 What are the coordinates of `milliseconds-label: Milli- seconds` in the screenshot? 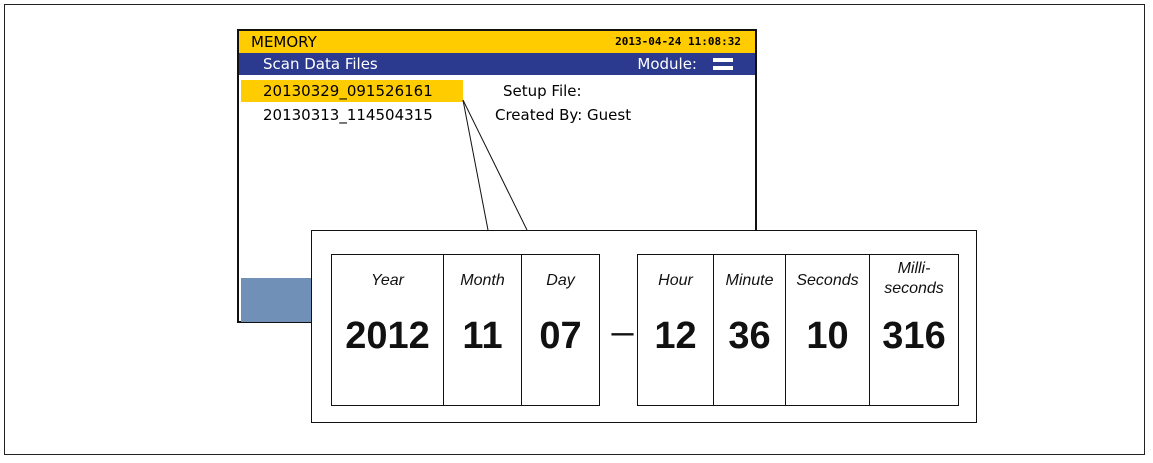 It's located at (914, 278).